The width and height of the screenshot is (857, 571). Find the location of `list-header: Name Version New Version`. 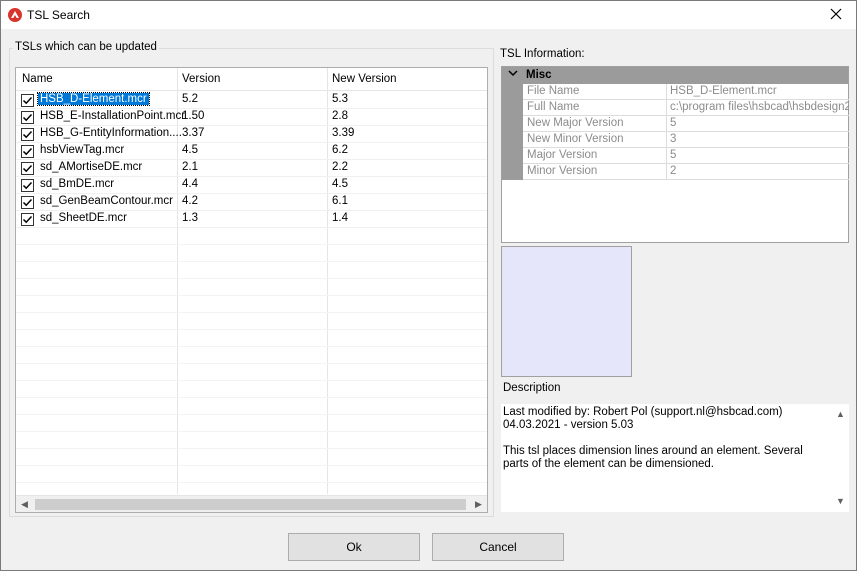

list-header: Name Version New Version is located at coordinates (251, 79).